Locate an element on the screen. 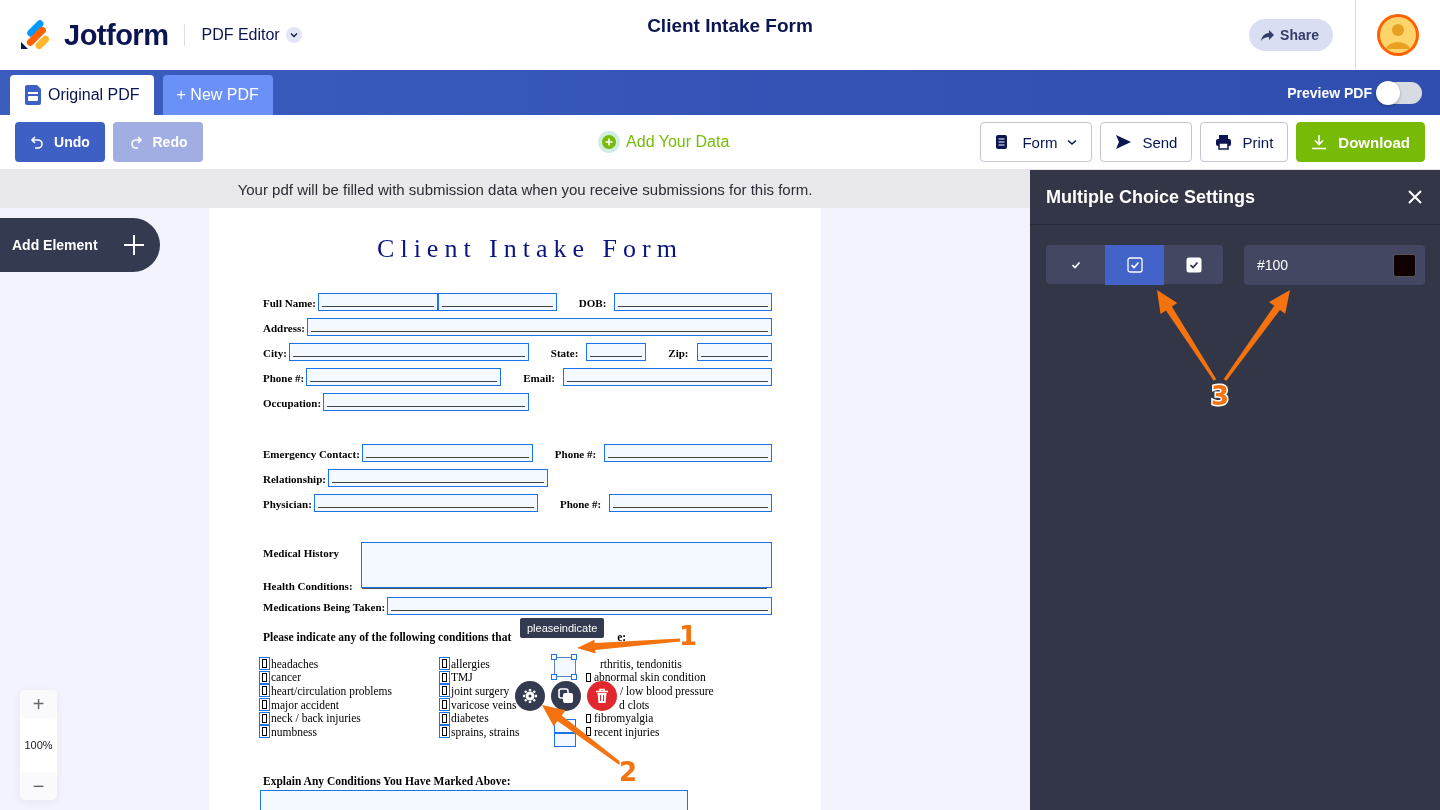 Image resolution: width=1440 pixels, height=810 pixels. duplicate-button is located at coordinates (566, 696).